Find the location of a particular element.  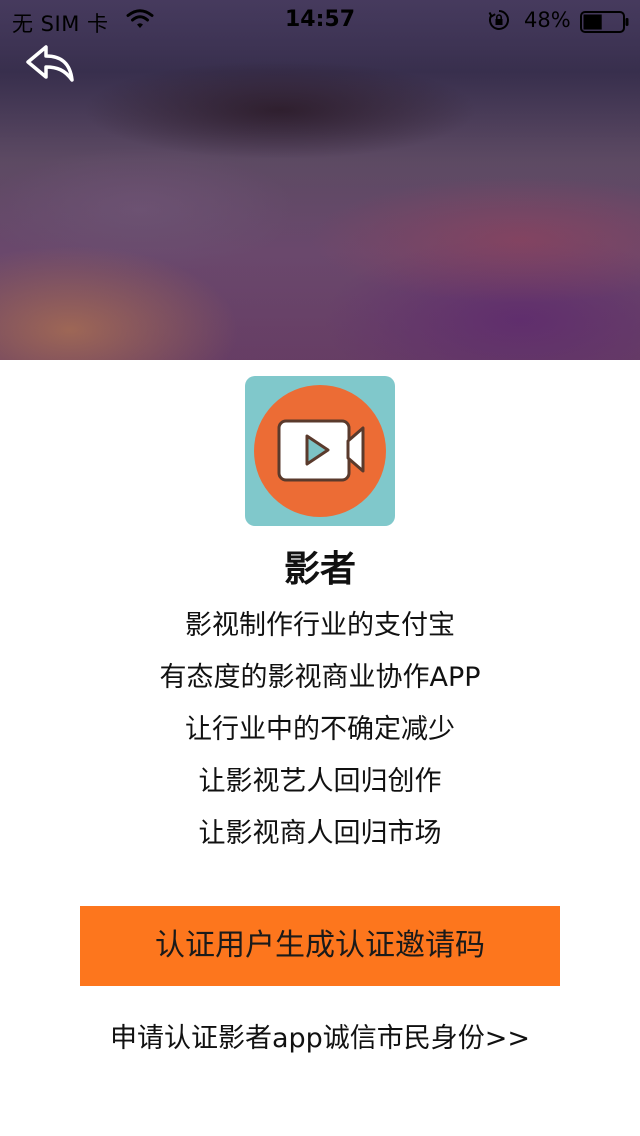

app-icon is located at coordinates (320, 451).